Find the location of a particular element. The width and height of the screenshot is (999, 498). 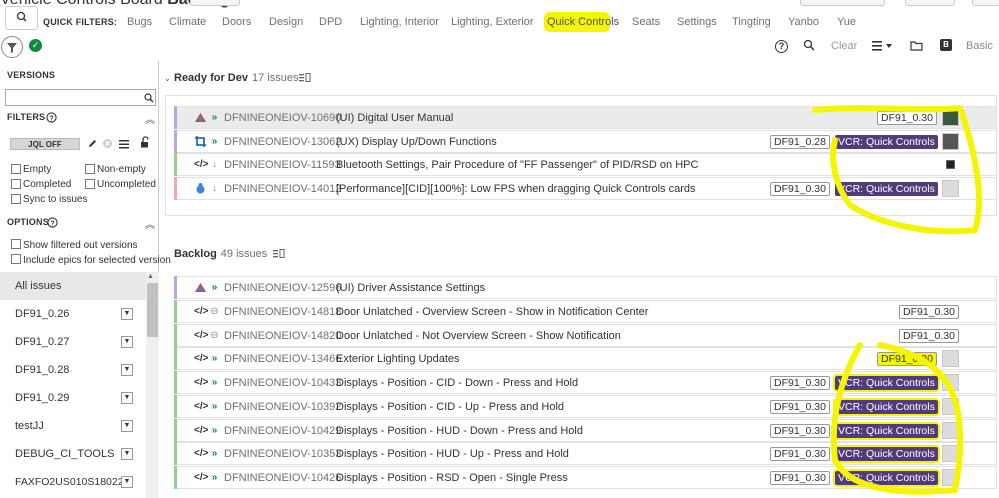

version-item: FAXFO2US010S18022 ▼ is located at coordinates (73, 482).